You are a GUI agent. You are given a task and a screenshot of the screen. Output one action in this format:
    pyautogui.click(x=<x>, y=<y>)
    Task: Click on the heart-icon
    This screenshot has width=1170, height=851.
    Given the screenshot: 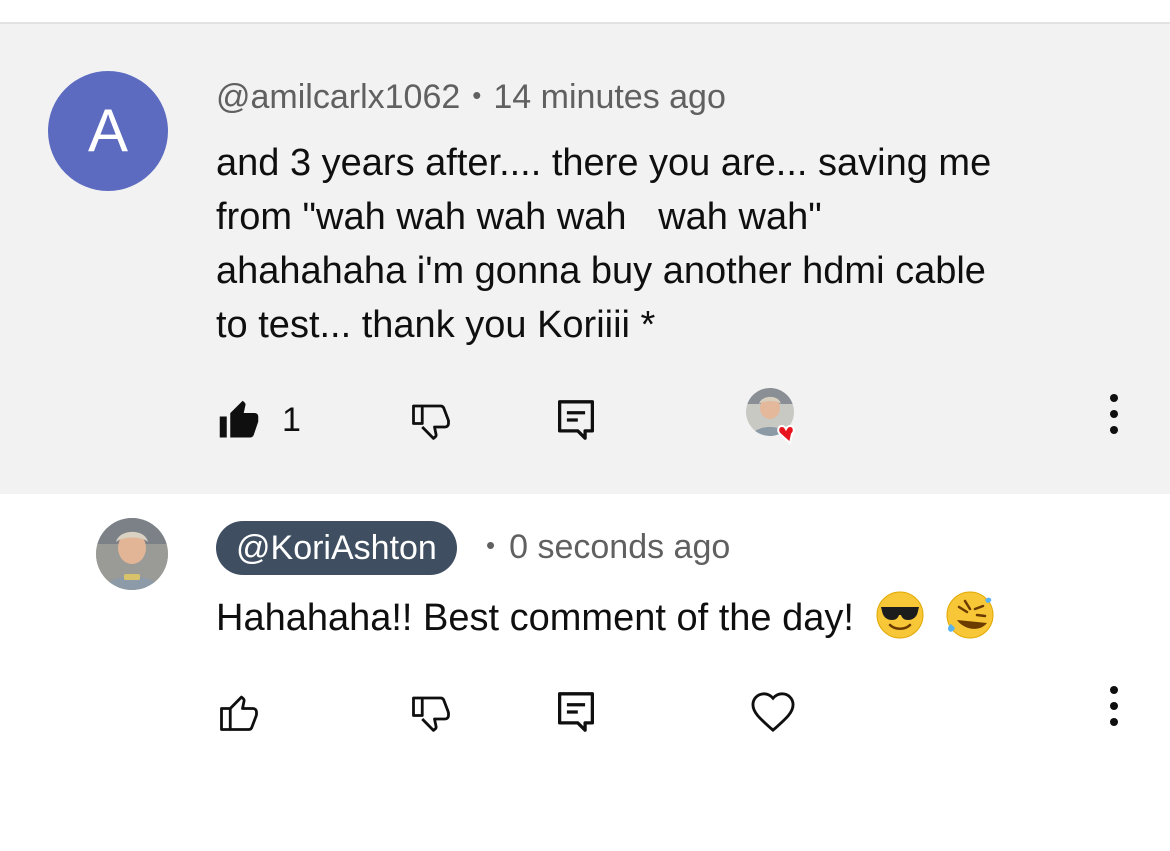 What is the action you would take?
    pyautogui.click(x=773, y=712)
    